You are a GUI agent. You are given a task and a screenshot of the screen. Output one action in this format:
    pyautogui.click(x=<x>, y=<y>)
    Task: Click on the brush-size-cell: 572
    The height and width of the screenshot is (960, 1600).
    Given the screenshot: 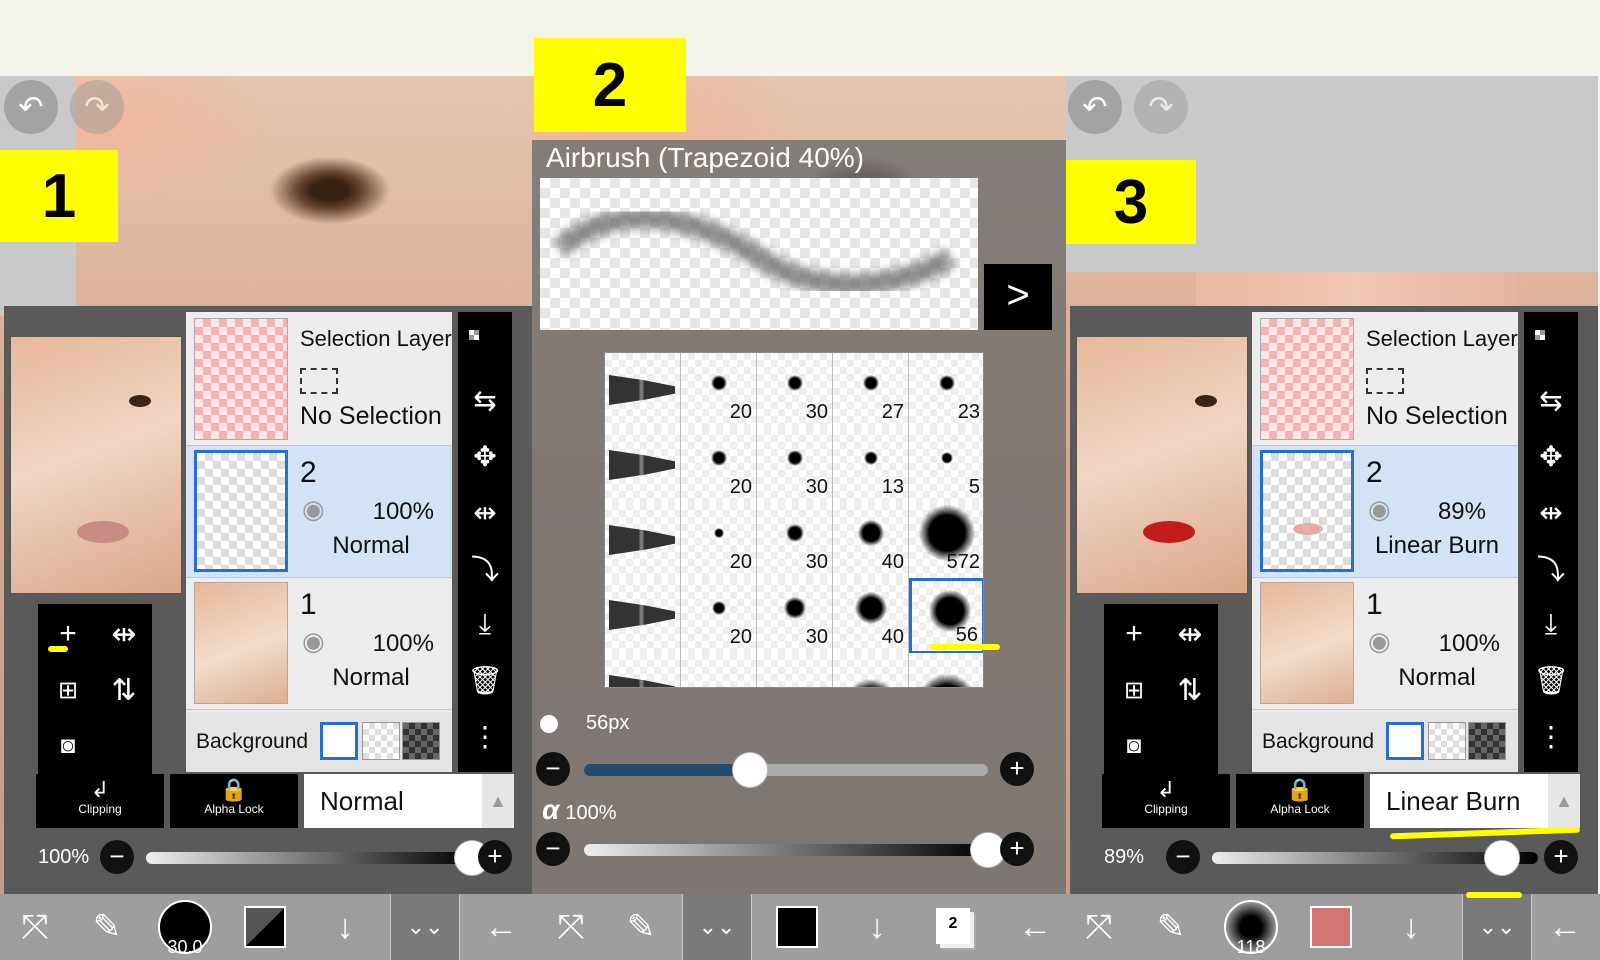 What is the action you would take?
    pyautogui.click(x=946, y=541)
    